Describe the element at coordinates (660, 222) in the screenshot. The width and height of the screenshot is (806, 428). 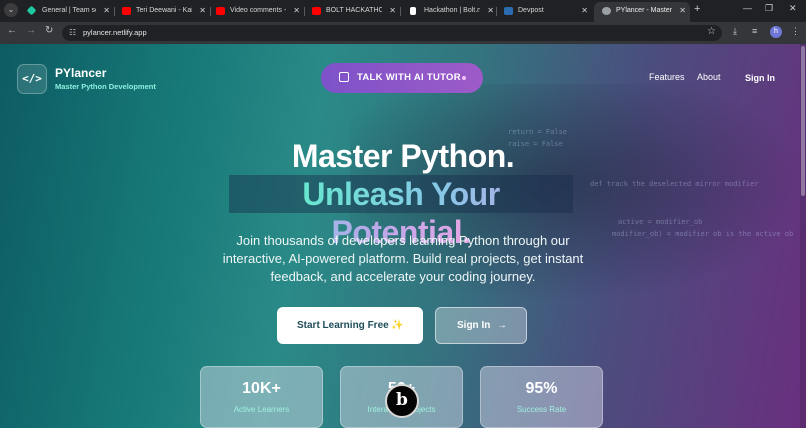
I see `background-code-line: active = modifier_ob` at that location.